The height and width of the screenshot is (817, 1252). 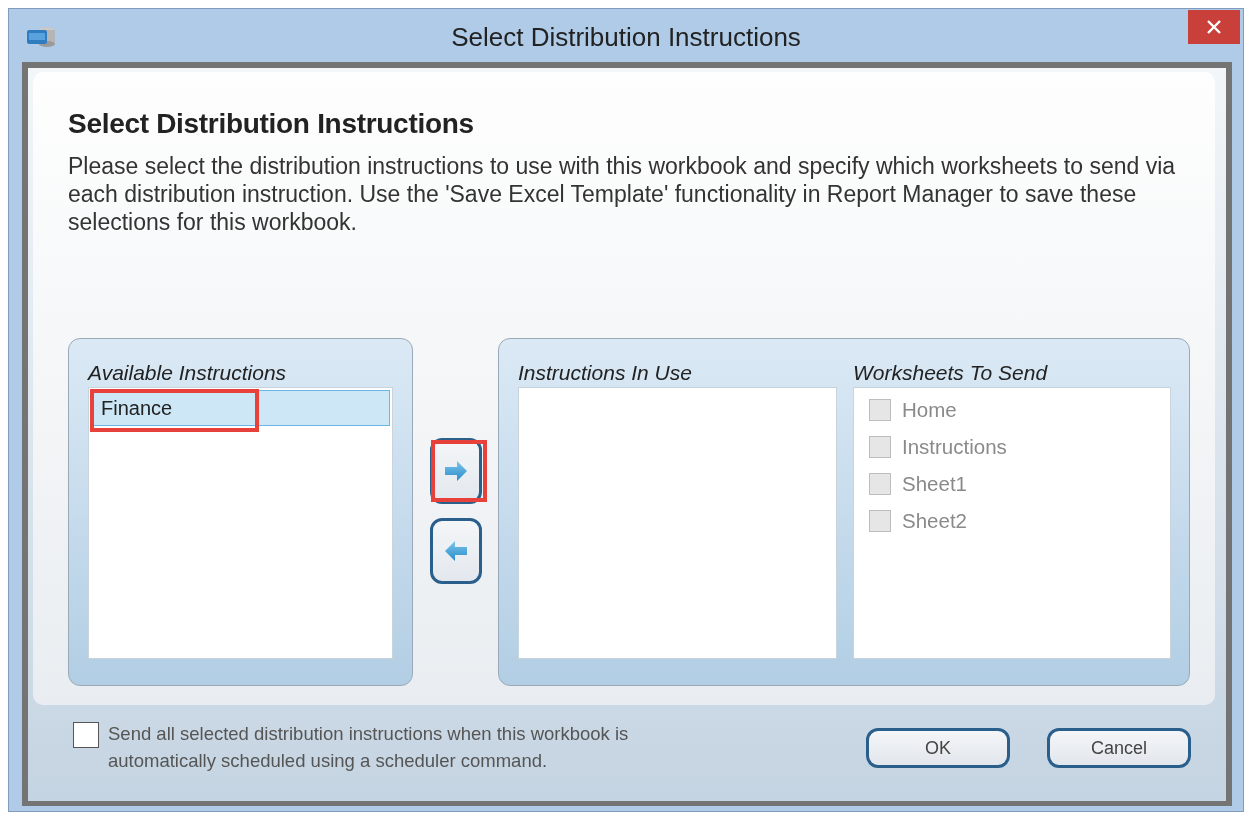 I want to click on window-title: Select Distribution Instructions, so click(x=626, y=37).